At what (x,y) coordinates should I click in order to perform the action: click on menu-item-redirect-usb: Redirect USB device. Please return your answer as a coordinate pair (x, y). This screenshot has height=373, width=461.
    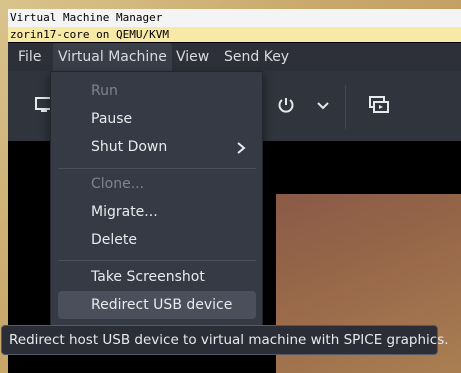
    Looking at the image, I should click on (157, 305).